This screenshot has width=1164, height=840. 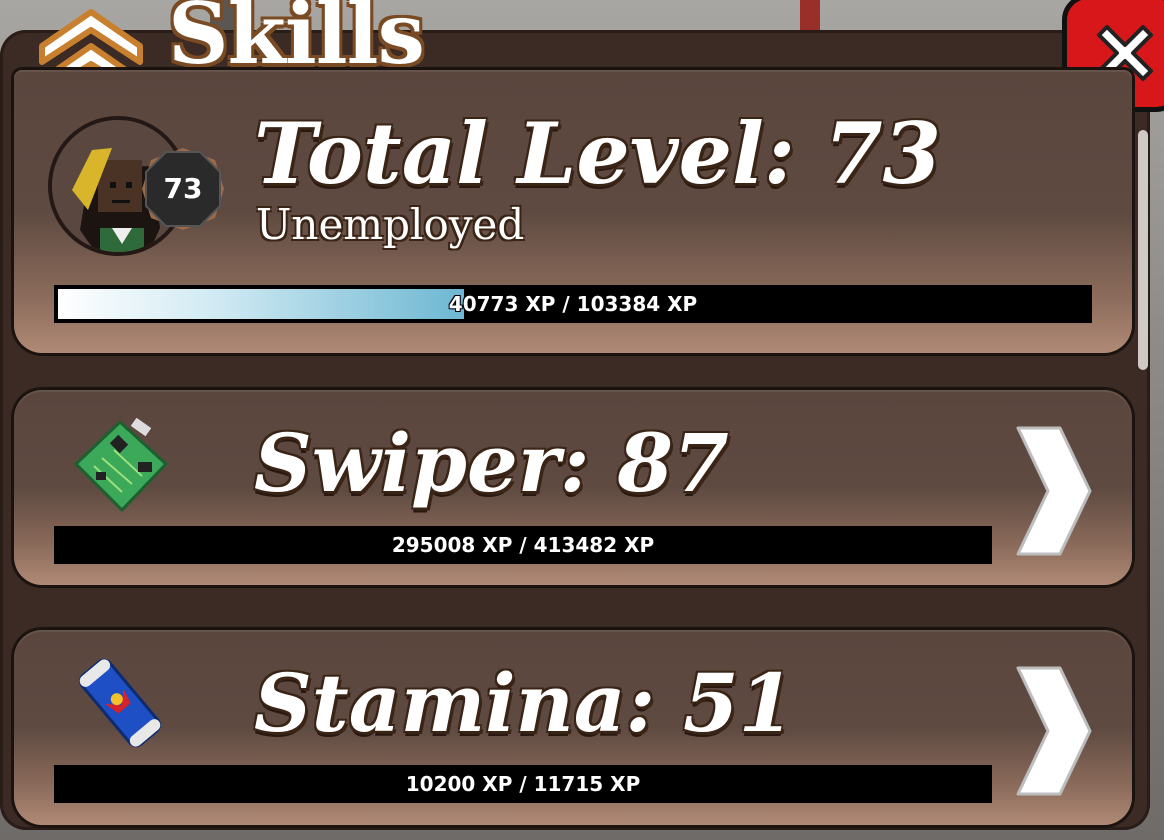 I want to click on skill-title-stamina: Stamina: 51, so click(x=524, y=703).